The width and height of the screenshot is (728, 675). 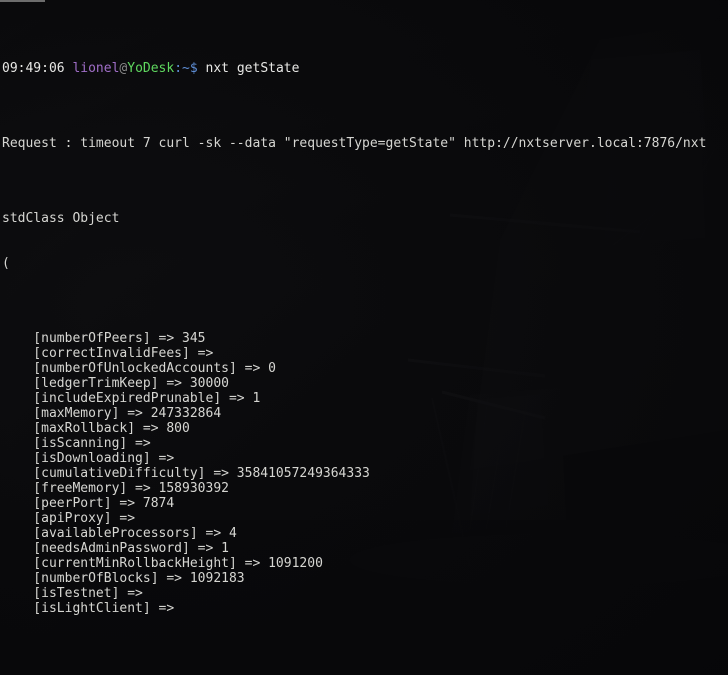 I want to click on object-entry: [peerPort] => 7874, so click(x=88, y=503).